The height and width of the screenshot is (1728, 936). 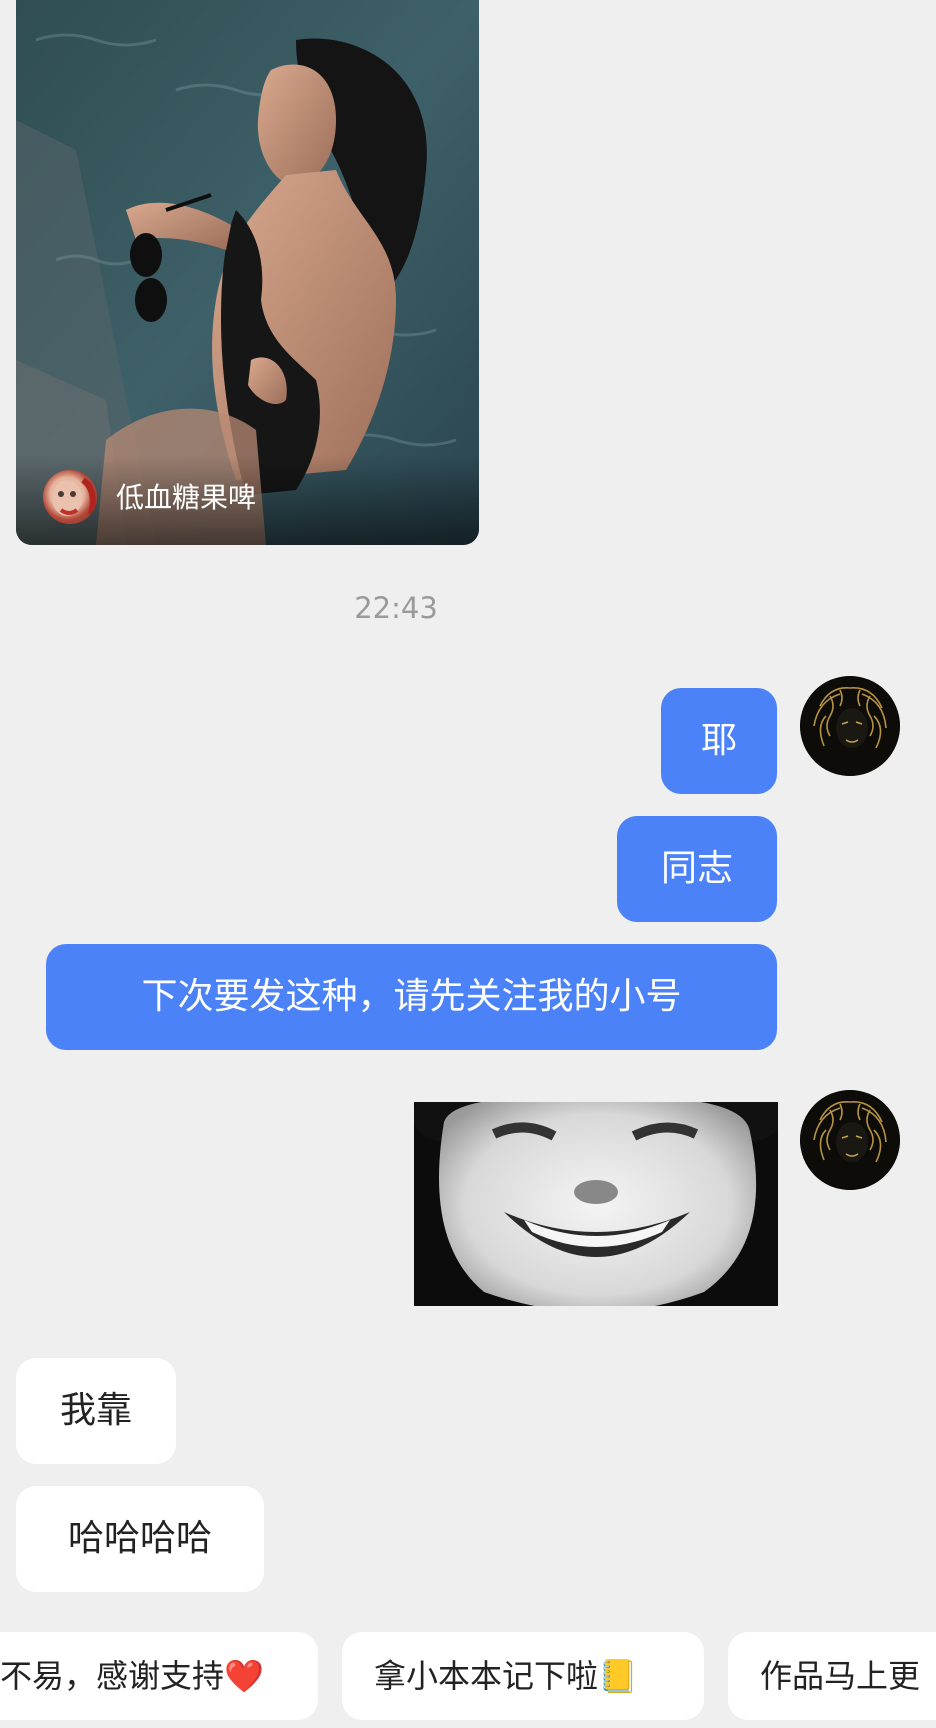 I want to click on my-message-bubble: 同志, so click(x=697, y=869).